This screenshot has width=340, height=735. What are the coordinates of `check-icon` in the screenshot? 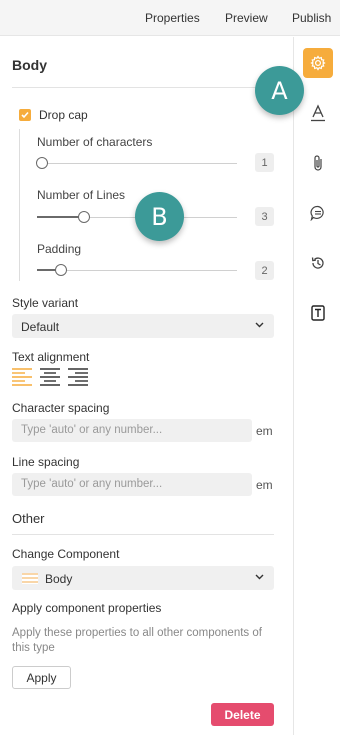 It's located at (25, 115).